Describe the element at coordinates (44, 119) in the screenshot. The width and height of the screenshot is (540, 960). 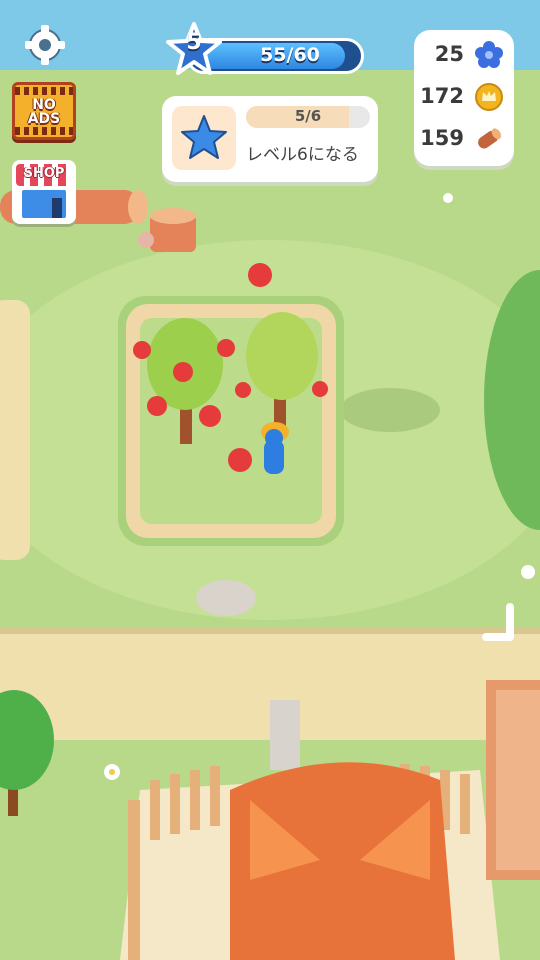
I see `no-ads-line2: ADS` at that location.